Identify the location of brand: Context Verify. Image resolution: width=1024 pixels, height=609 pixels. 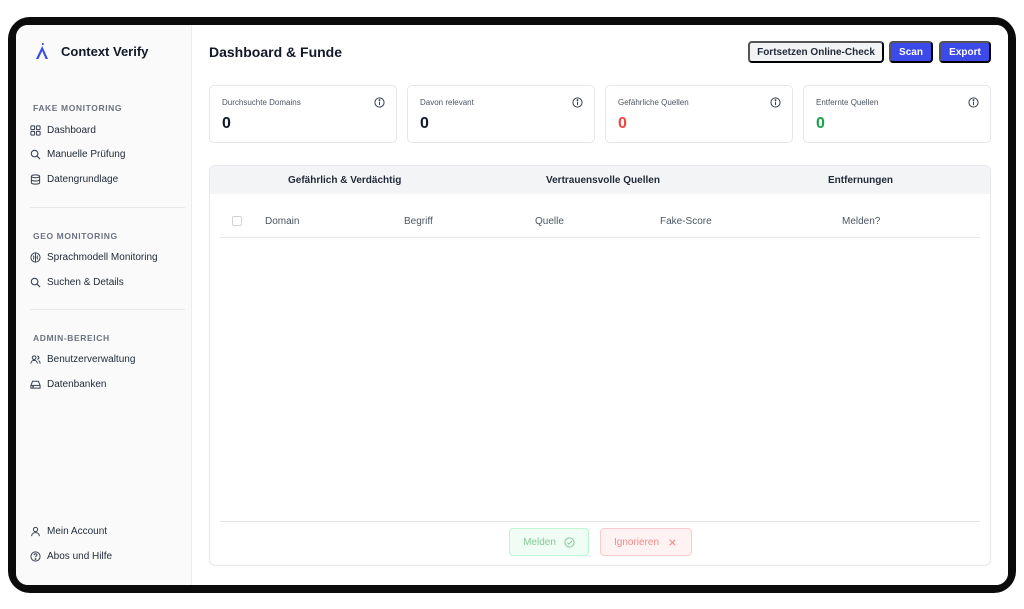
(91, 51).